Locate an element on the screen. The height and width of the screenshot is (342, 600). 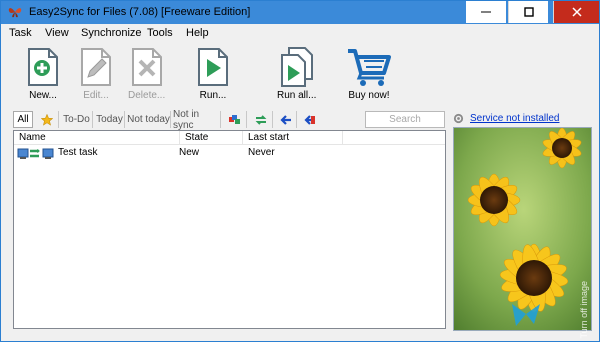
maximize-button is located at coordinates (528, 12).